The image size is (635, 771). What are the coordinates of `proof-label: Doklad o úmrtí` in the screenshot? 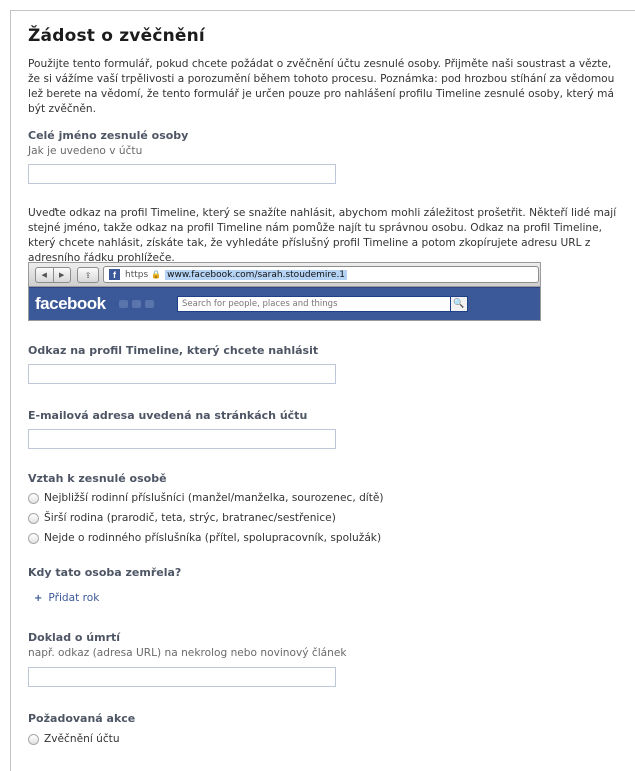 It's located at (74, 637).